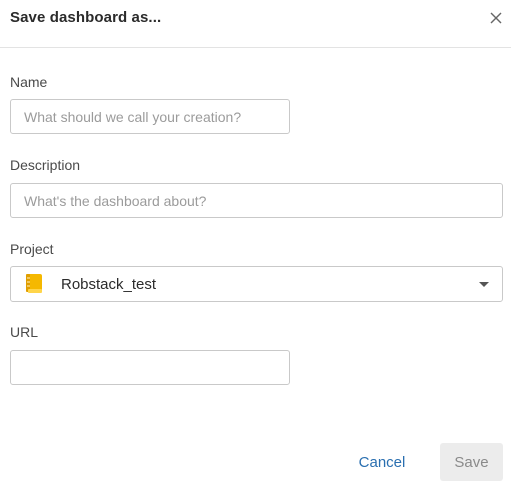 This screenshot has height=492, width=511. I want to click on name-label: Name, so click(29, 82).